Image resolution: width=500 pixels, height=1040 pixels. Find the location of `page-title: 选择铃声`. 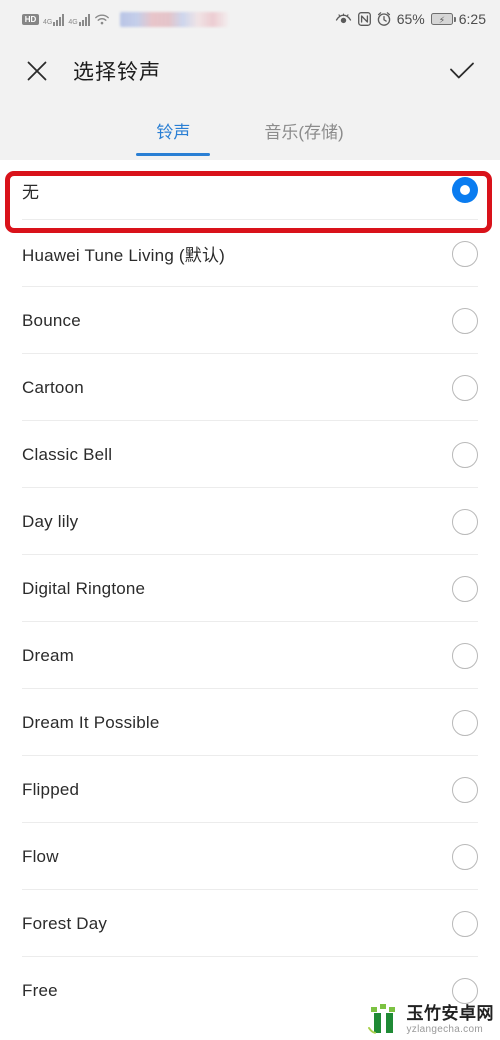

page-title: 选择铃声 is located at coordinates (117, 72).